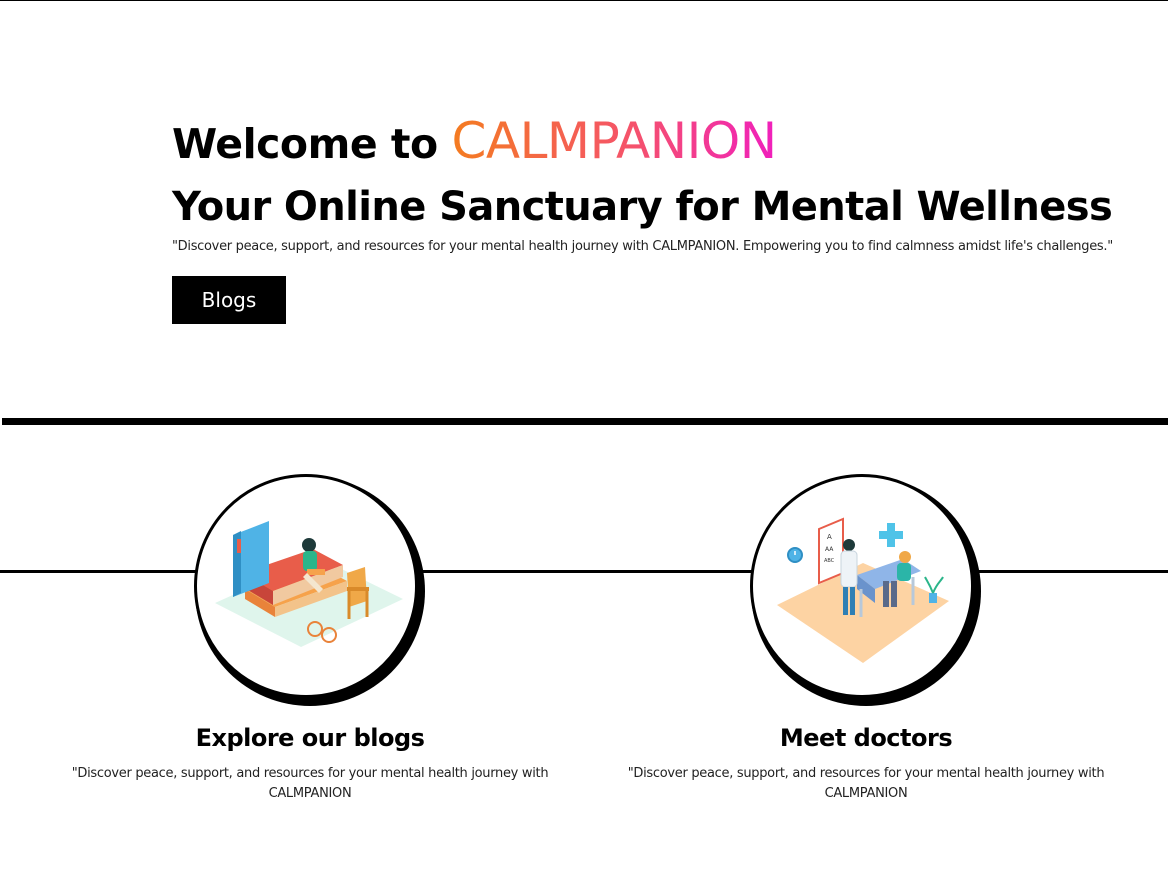  What do you see at coordinates (585, 421) in the screenshot?
I see `section-divider` at bounding box center [585, 421].